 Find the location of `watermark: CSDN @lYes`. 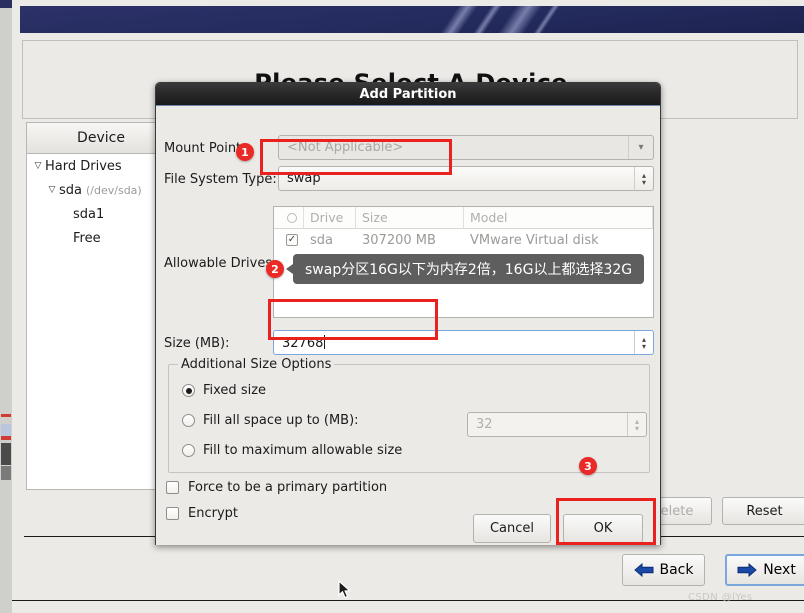

watermark: CSDN @lYes is located at coordinates (720, 597).